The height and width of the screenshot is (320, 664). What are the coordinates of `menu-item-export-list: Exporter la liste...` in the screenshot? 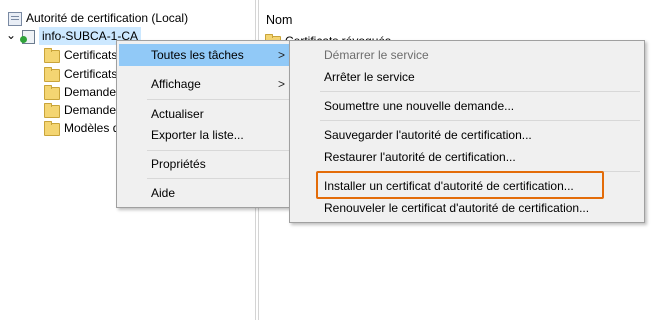 It's located at (205, 135).